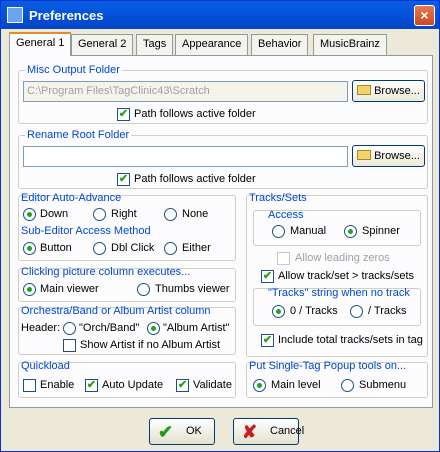 Image resolution: width=440 pixels, height=452 pixels. What do you see at coordinates (73, 70) in the screenshot?
I see `misc-output-title: Misc Output Folder` at bounding box center [73, 70].